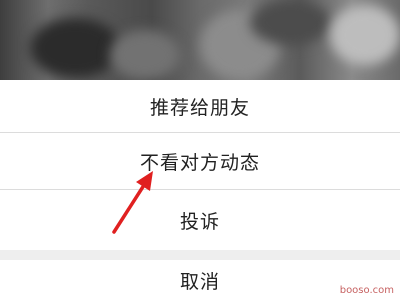  Describe the element at coordinates (200, 255) in the screenshot. I see `section-gap` at that location.